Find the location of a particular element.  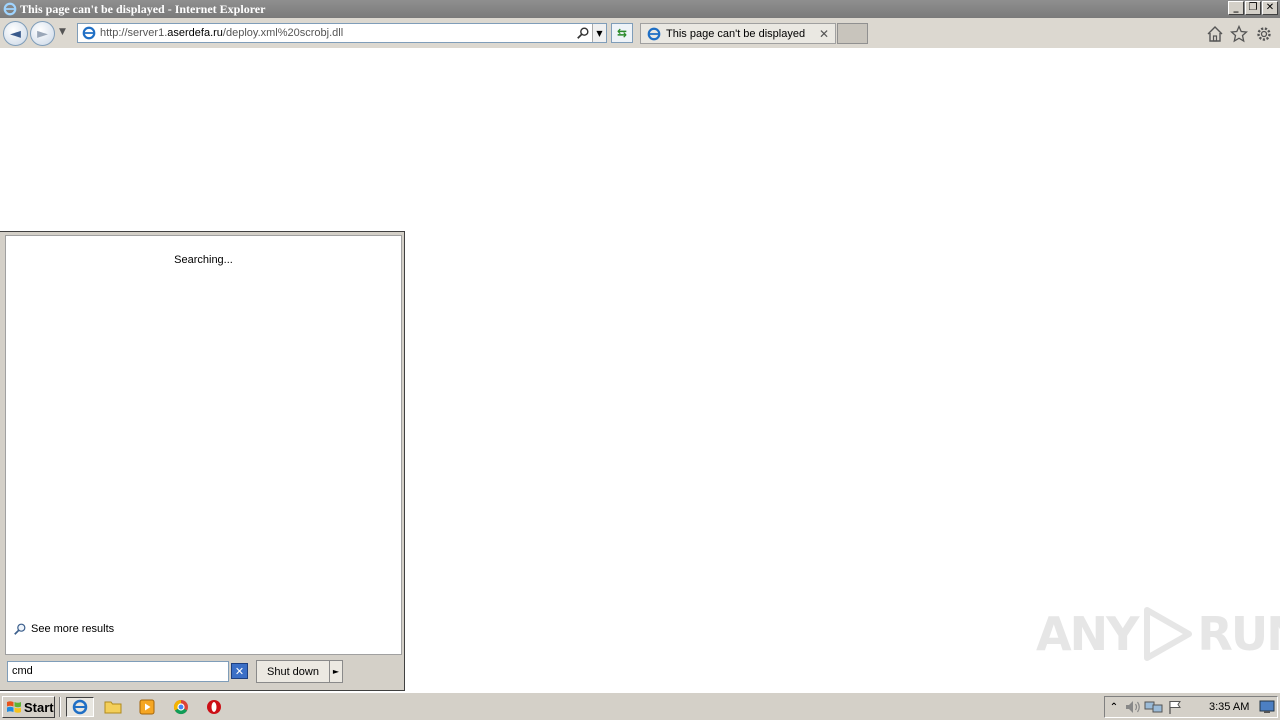

folder-icon is located at coordinates (113, 707).